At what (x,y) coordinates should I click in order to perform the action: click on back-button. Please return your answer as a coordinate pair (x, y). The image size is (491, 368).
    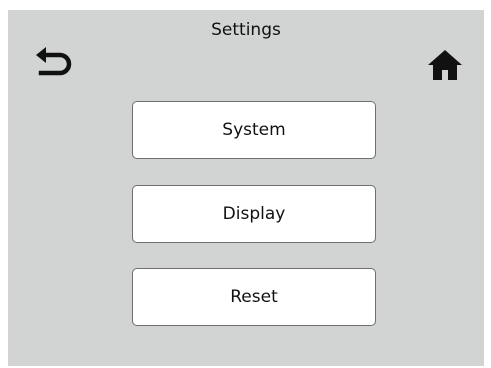
    Looking at the image, I should click on (54, 63).